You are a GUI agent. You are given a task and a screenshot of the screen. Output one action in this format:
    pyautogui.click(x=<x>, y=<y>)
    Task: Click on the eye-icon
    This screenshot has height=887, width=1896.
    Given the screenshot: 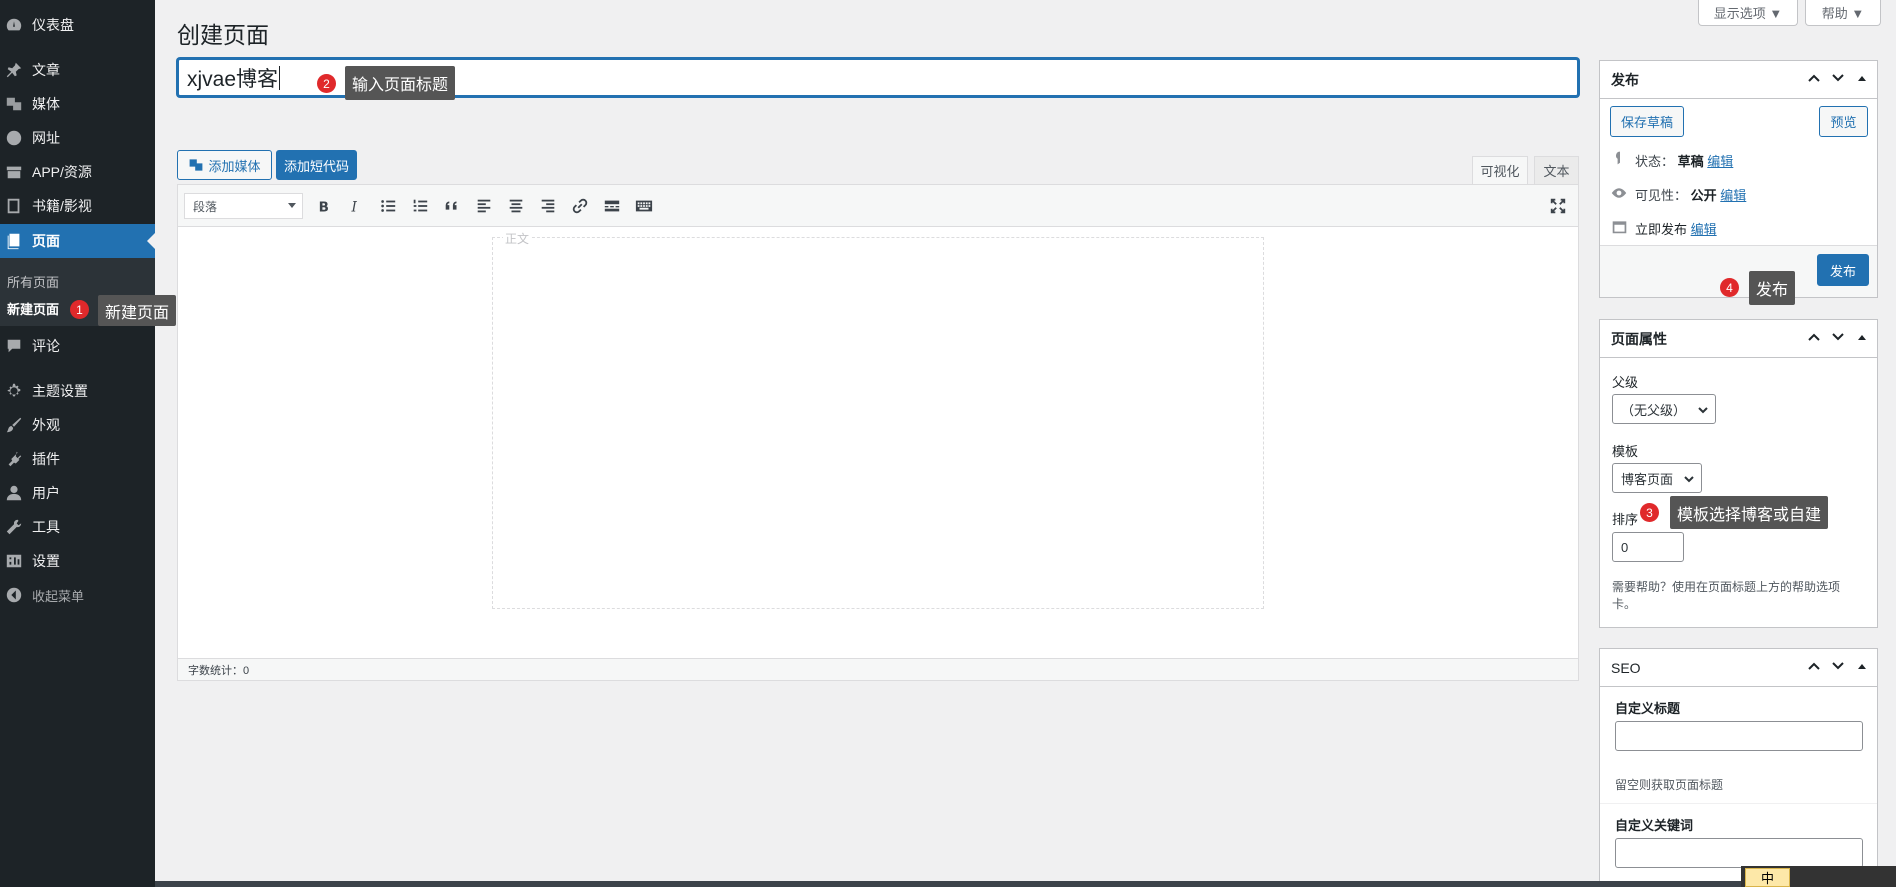 What is the action you would take?
    pyautogui.click(x=1619, y=194)
    